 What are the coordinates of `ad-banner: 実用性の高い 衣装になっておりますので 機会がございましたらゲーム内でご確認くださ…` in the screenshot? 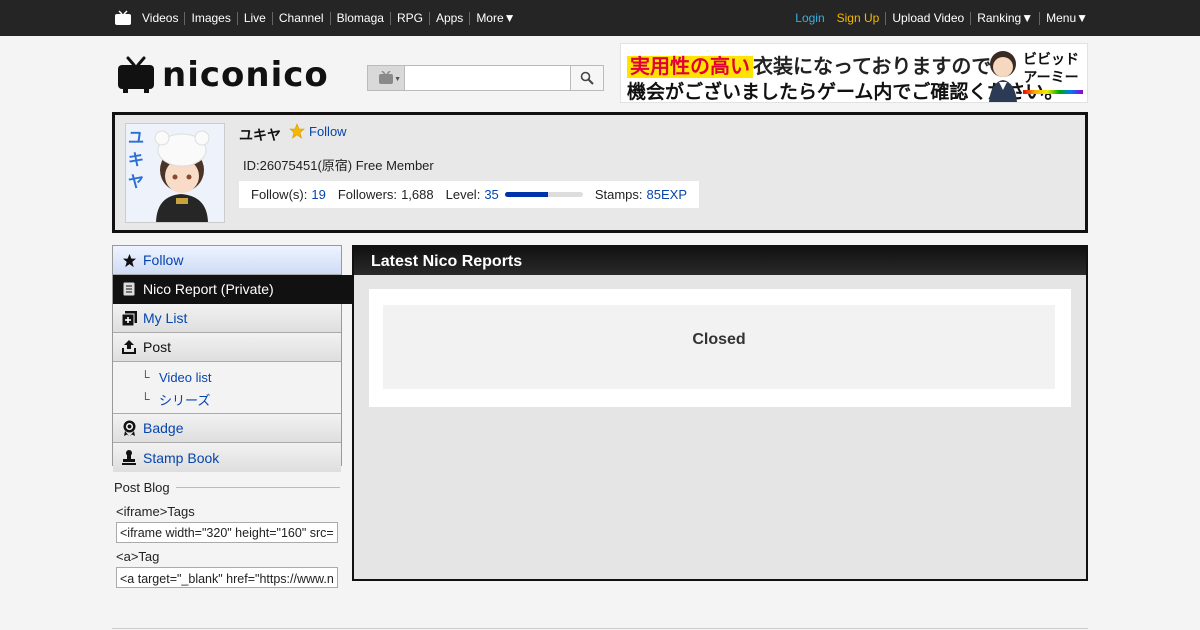 It's located at (854, 73).